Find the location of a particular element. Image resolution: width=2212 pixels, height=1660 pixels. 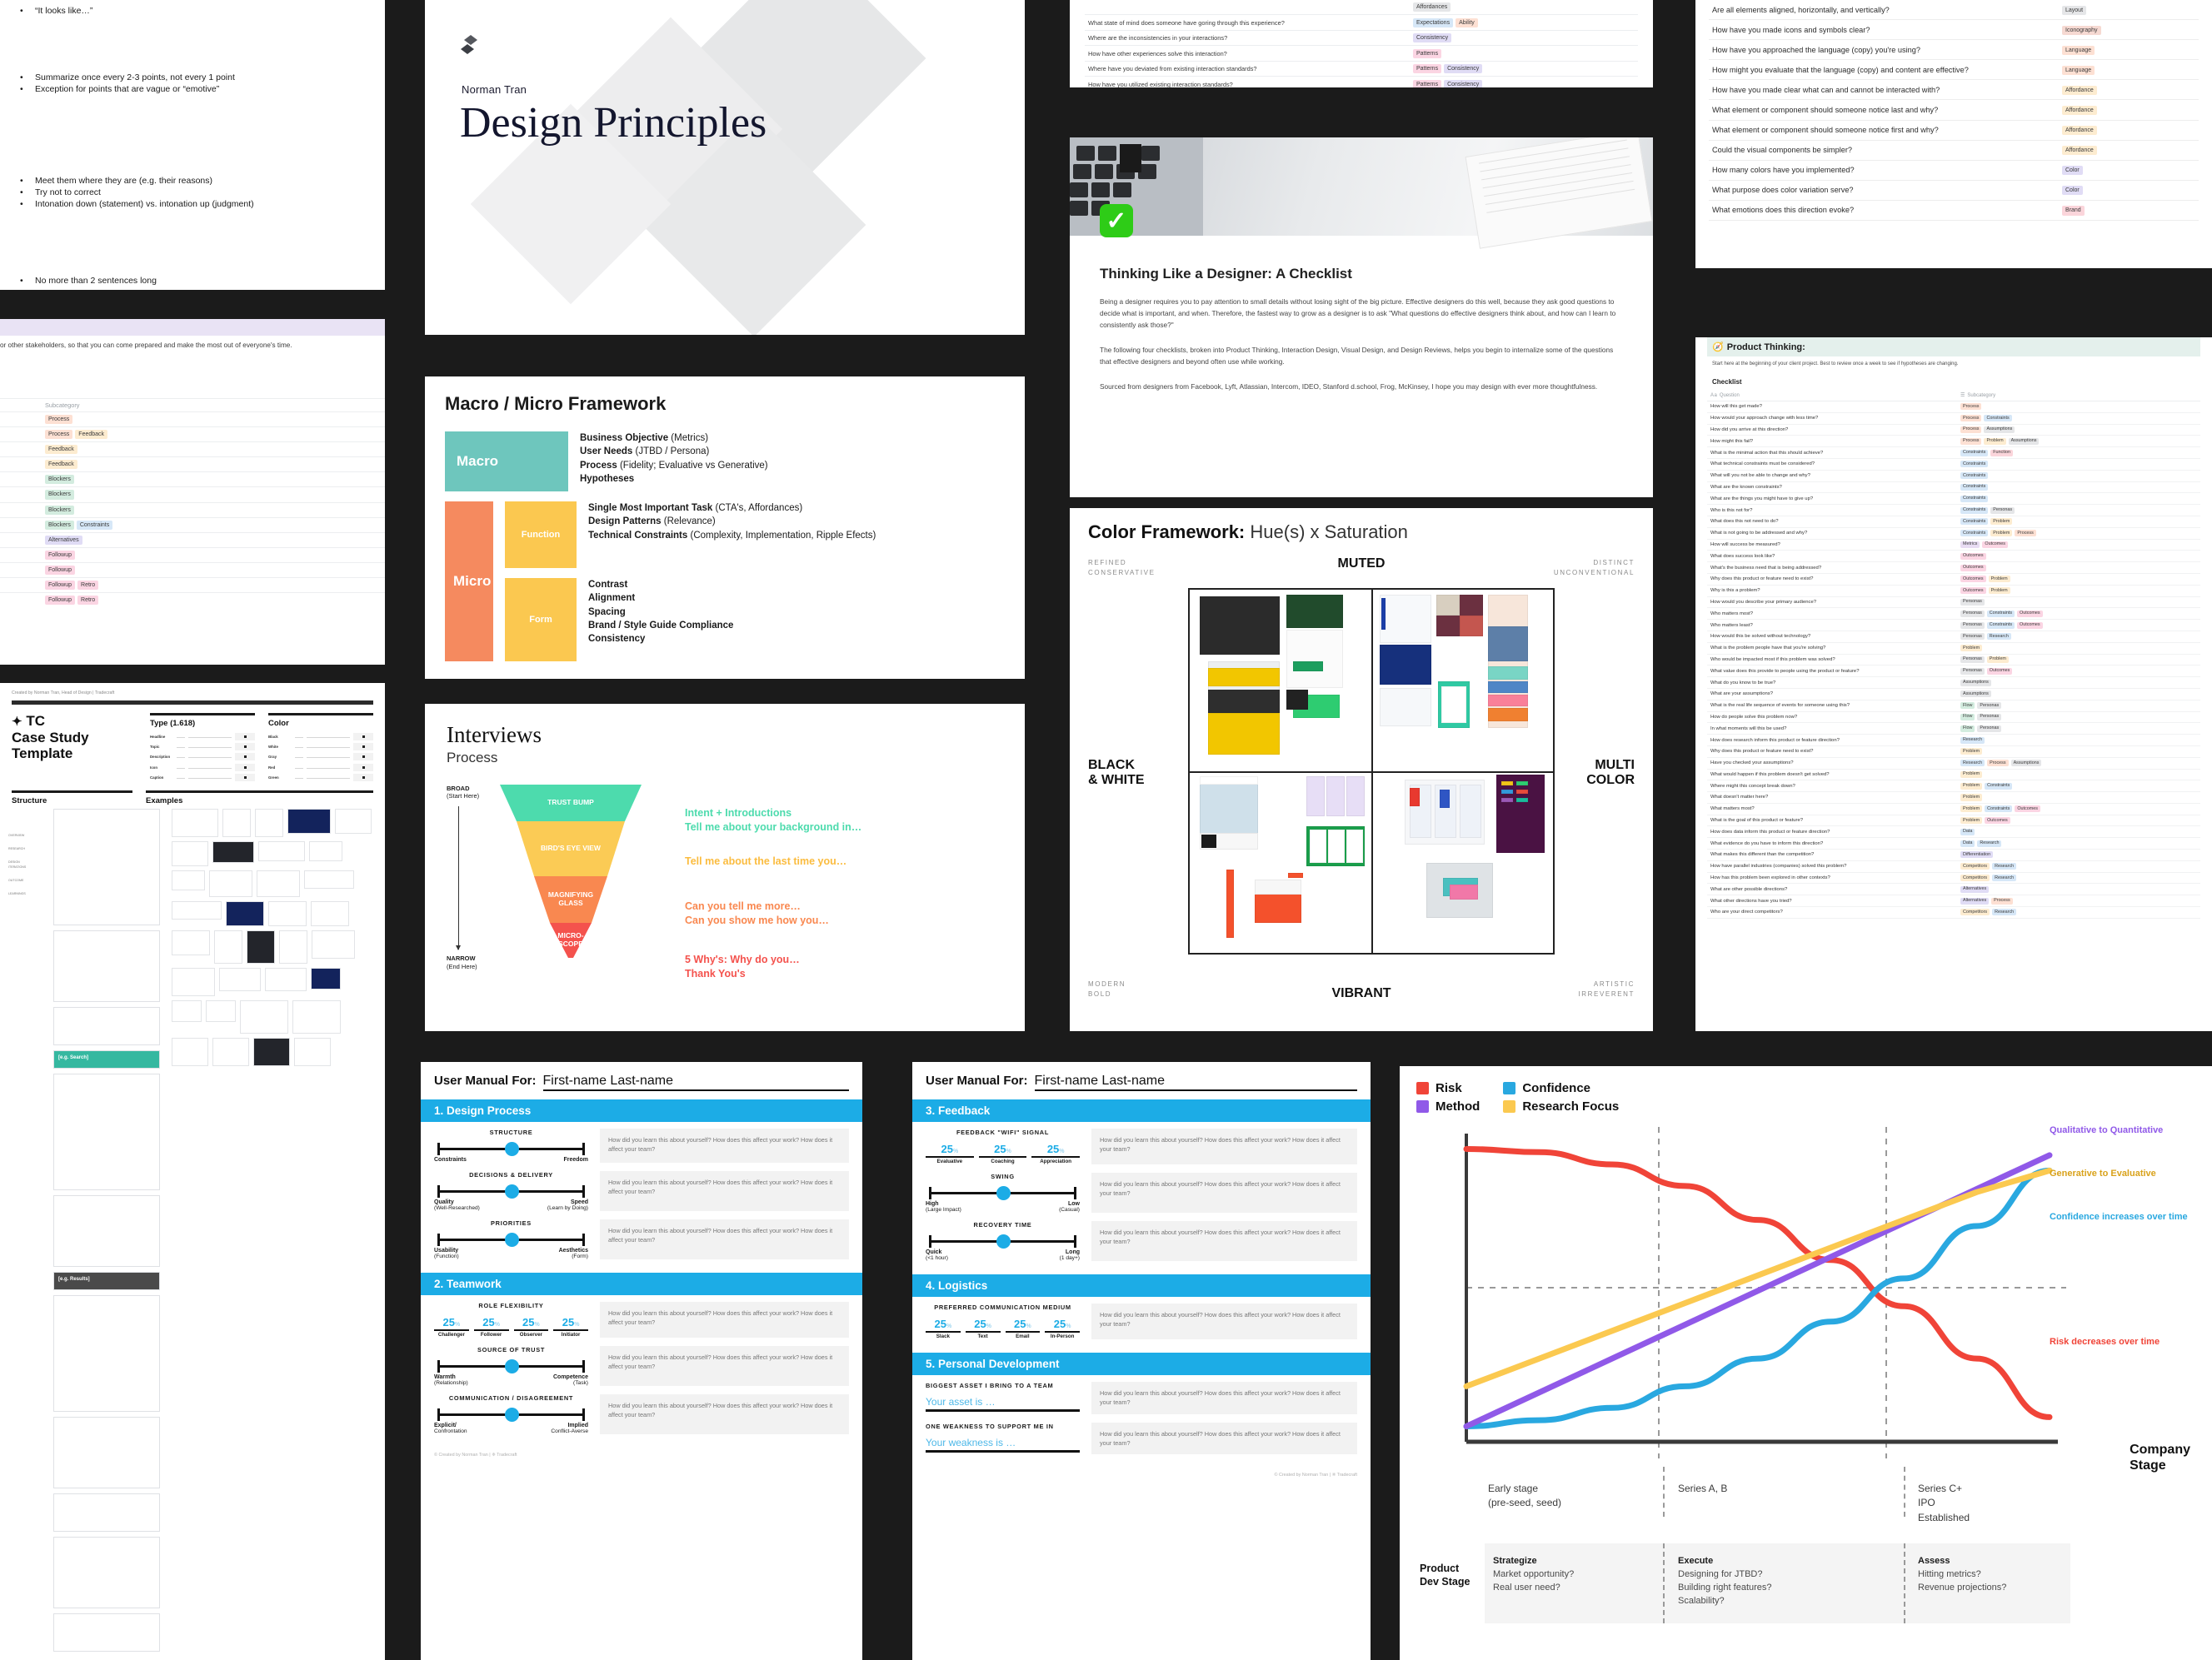

tag-process: Process is located at coordinates (1971, 441).